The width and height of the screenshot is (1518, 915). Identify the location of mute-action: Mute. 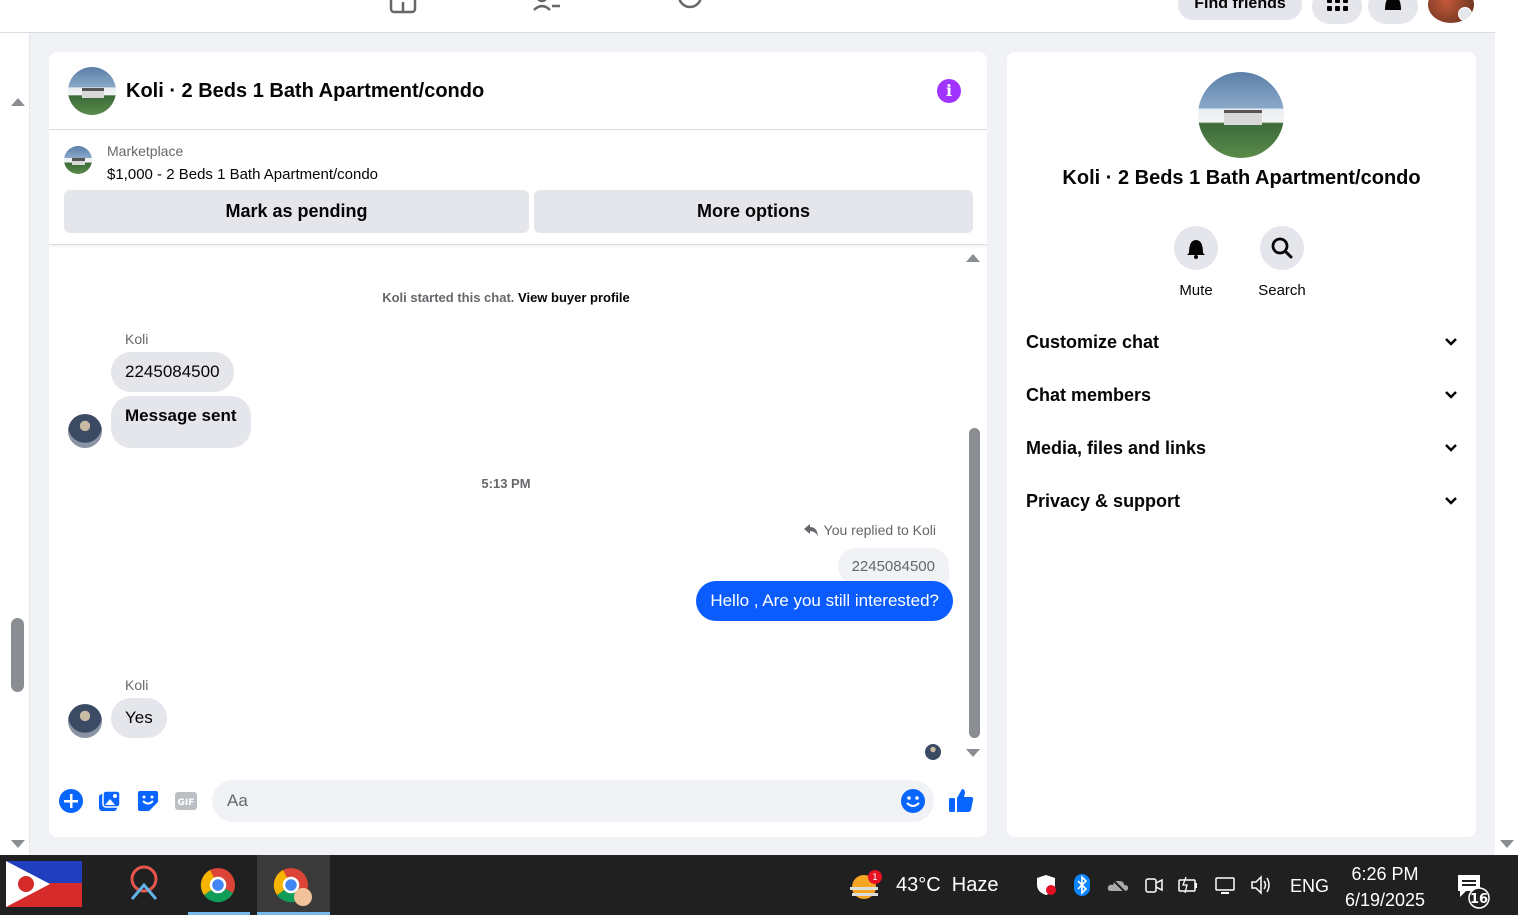
(1196, 262).